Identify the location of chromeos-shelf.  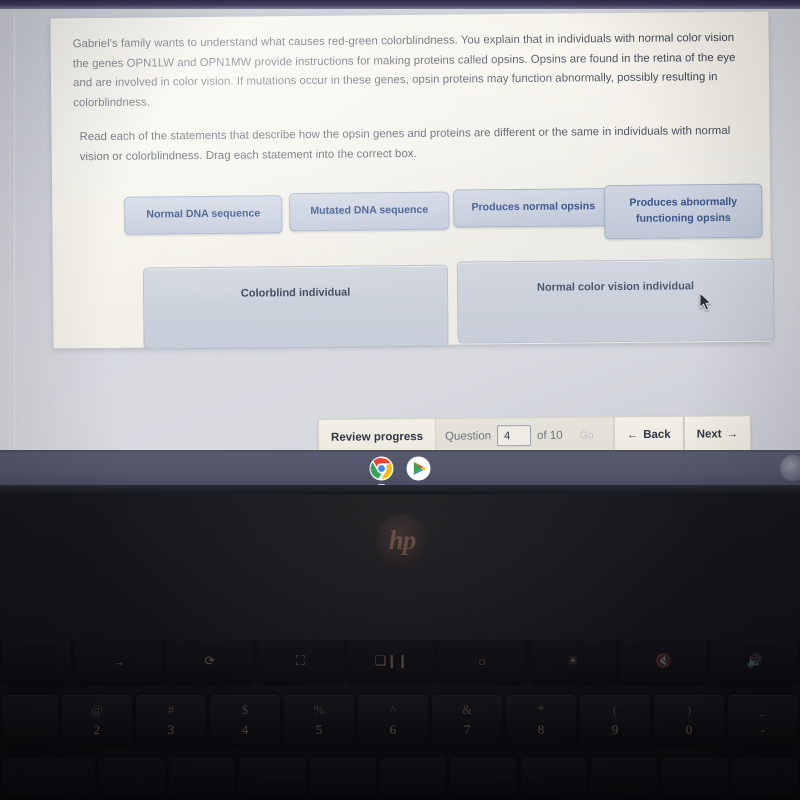
(400, 469).